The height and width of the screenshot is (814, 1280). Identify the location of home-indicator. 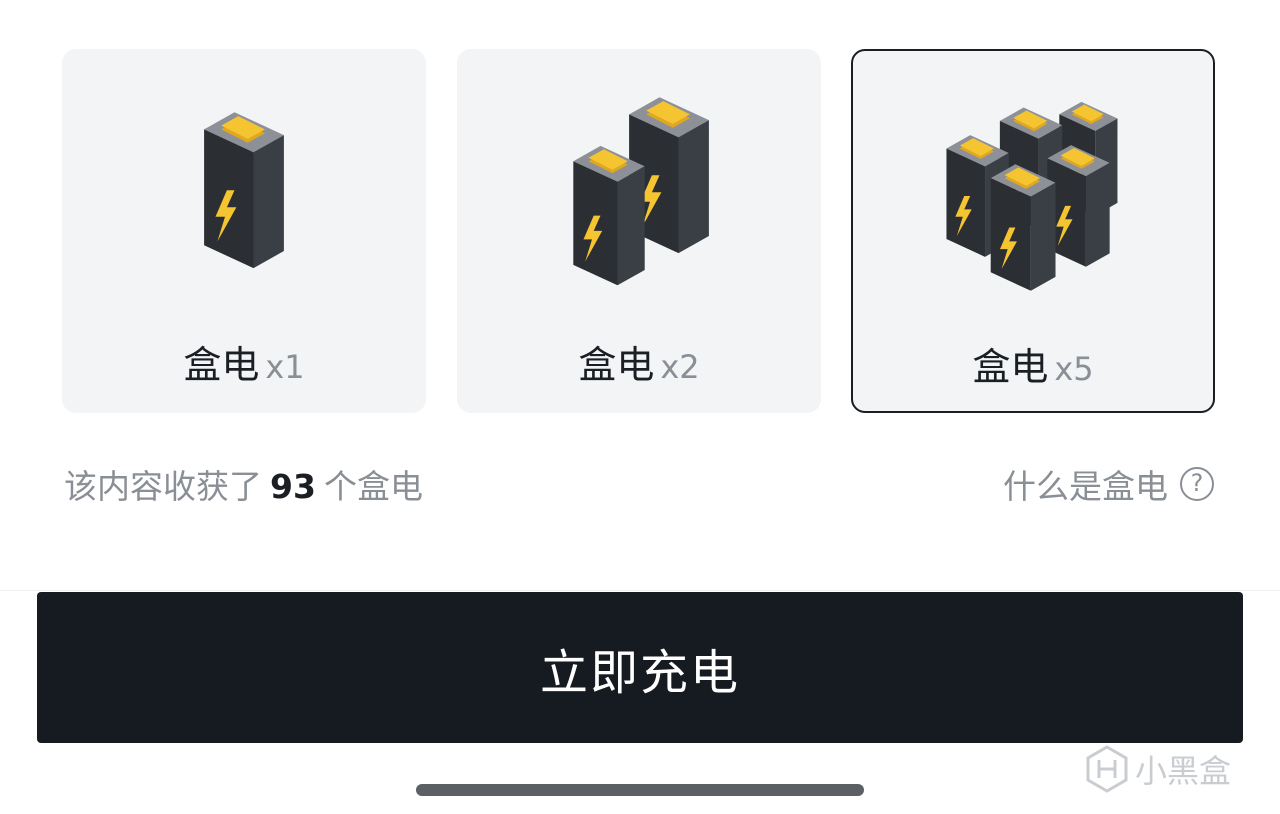
(640, 790).